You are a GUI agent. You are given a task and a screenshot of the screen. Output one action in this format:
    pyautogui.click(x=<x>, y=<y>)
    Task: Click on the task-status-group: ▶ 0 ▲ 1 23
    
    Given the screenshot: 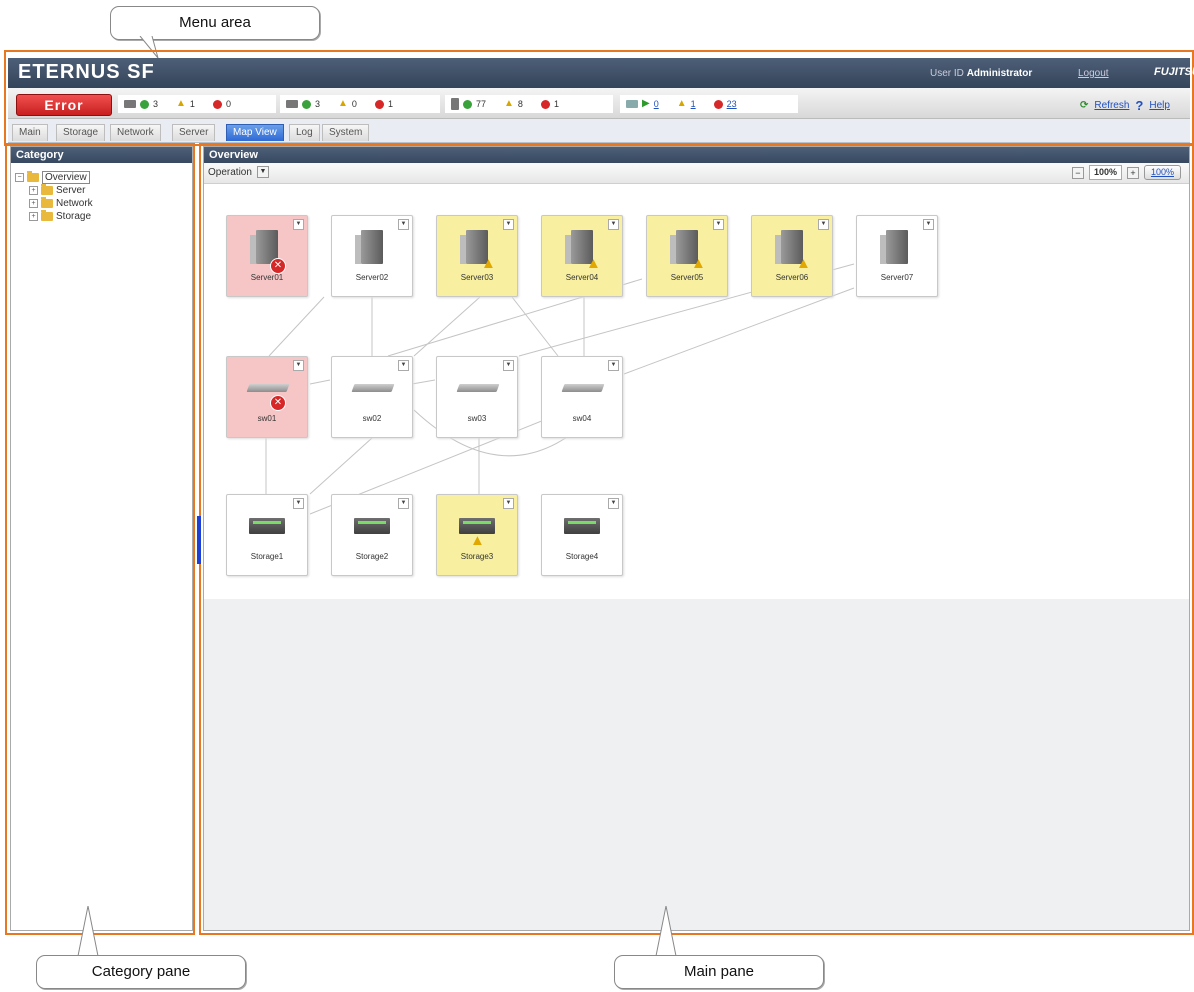 What is the action you would take?
    pyautogui.click(x=709, y=104)
    